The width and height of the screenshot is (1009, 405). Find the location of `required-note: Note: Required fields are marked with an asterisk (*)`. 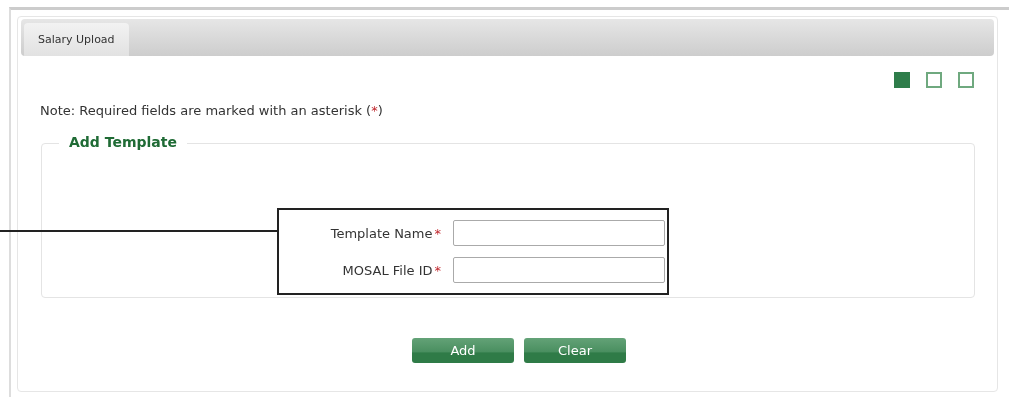

required-note: Note: Required fields are marked with an asterisk (*) is located at coordinates (212, 110).